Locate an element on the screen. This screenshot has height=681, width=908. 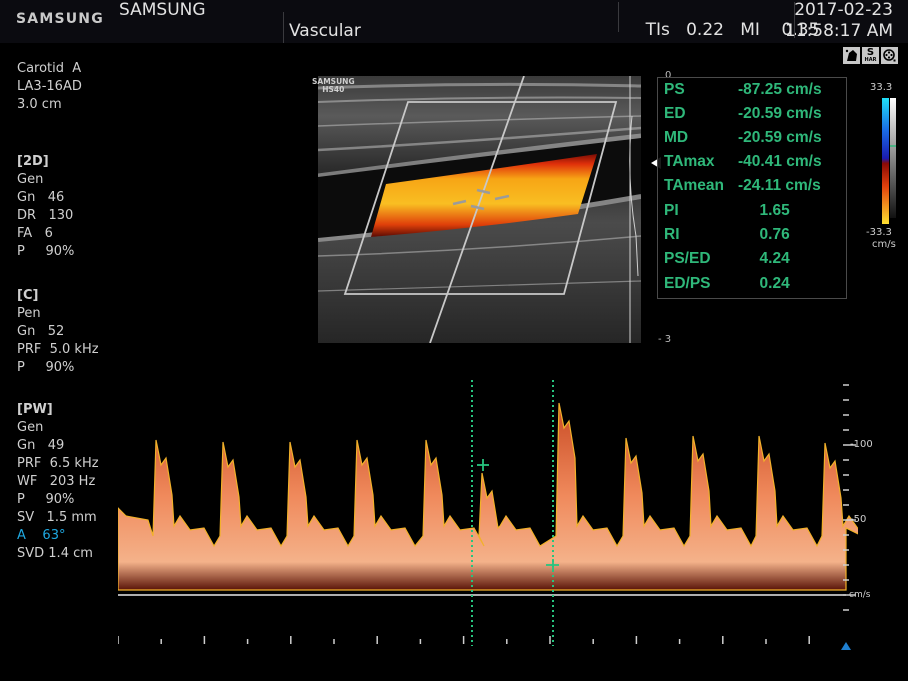
param-row: SVD 1.4 cm is located at coordinates (55, 553).